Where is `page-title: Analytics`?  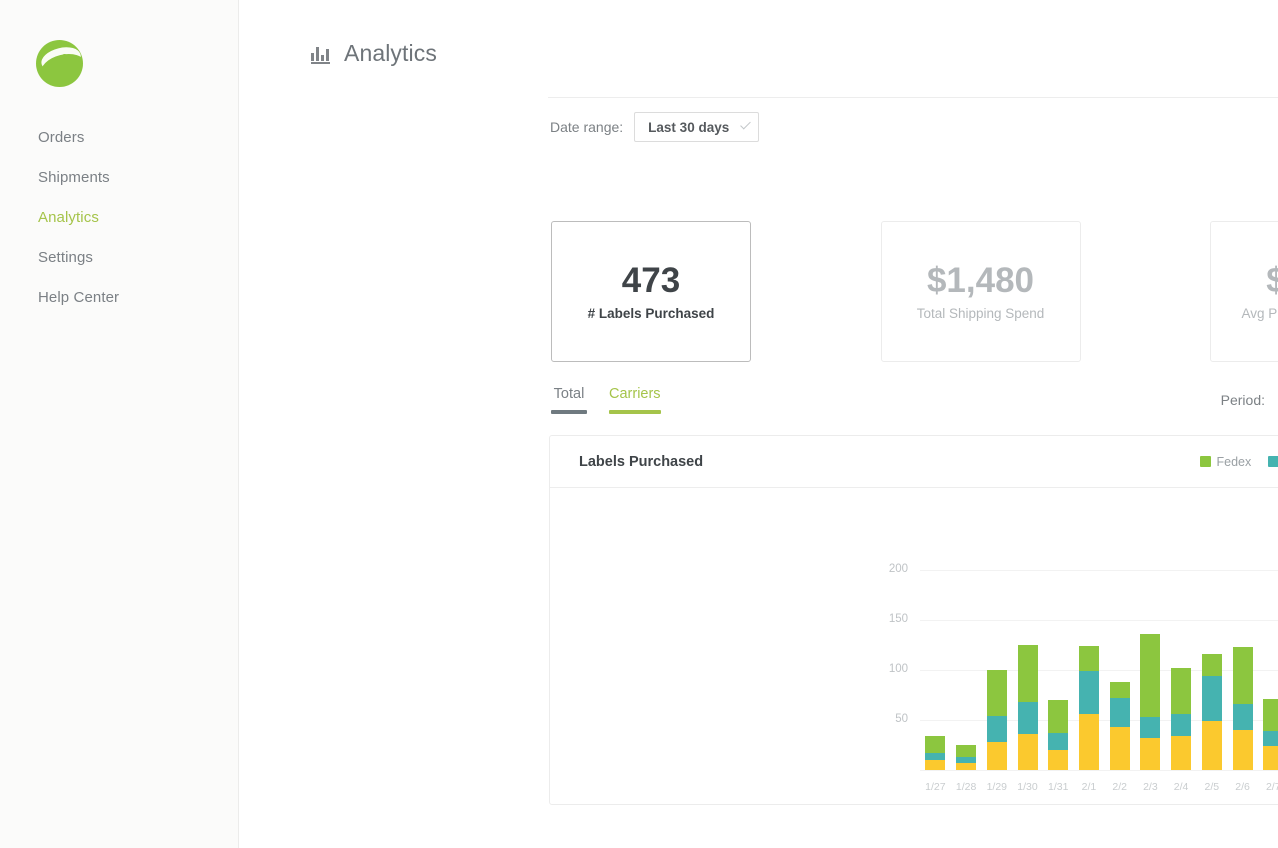 page-title: Analytics is located at coordinates (390, 53).